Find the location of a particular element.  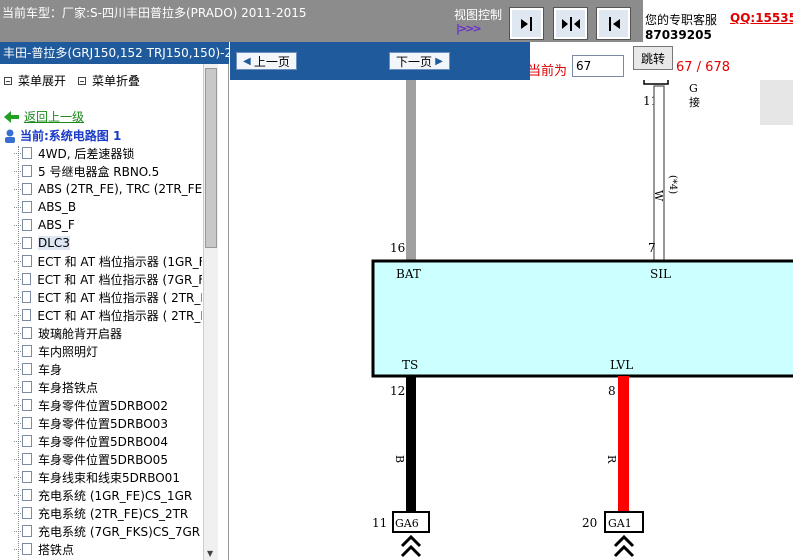

pin-7: 7 is located at coordinates (652, 248).